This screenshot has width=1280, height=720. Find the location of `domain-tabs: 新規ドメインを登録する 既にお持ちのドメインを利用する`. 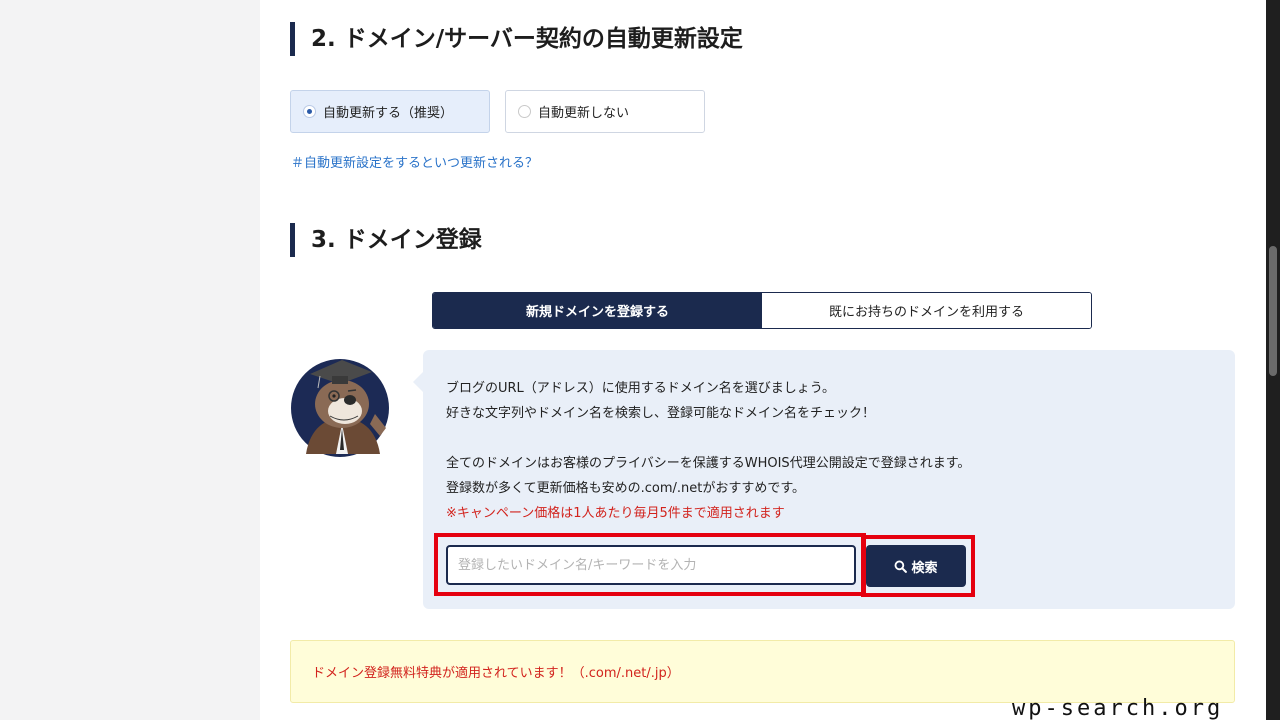

domain-tabs: 新規ドメインを登録する 既にお持ちのドメインを利用する is located at coordinates (762, 310).